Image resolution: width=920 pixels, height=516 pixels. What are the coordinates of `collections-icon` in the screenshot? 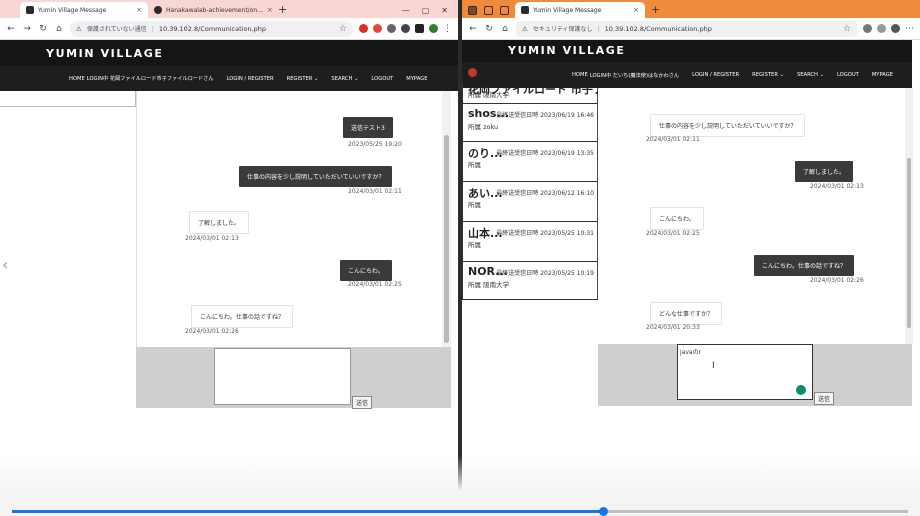 It's located at (895, 28).